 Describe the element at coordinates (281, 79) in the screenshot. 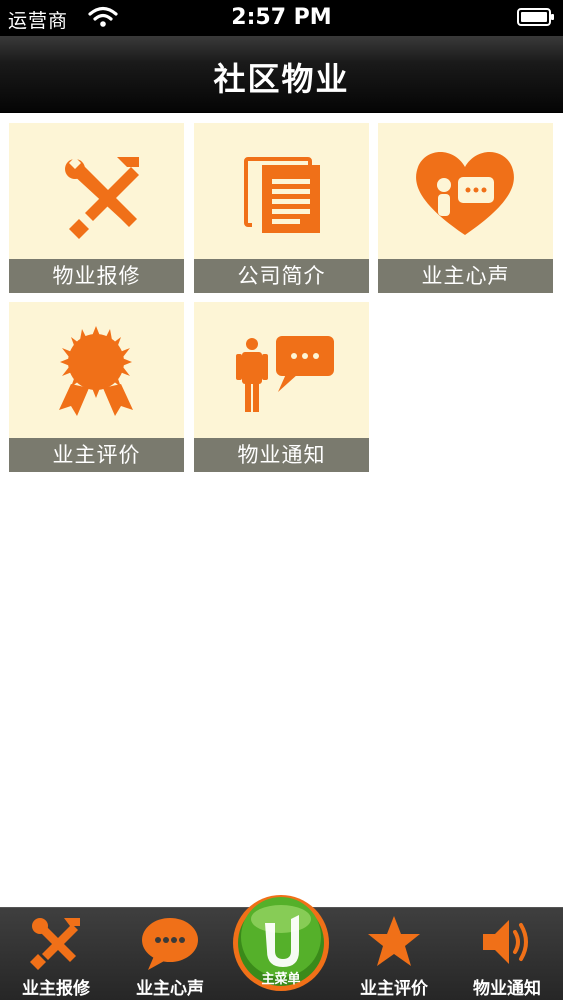

I see `page-title: 社区物业` at that location.